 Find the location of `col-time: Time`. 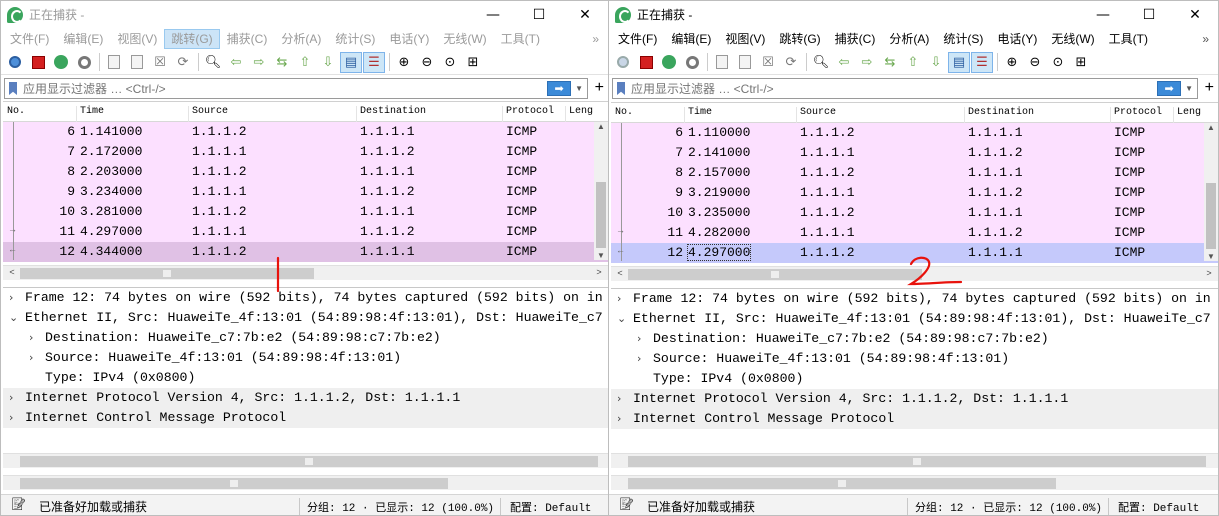

col-time: Time is located at coordinates (92, 111).